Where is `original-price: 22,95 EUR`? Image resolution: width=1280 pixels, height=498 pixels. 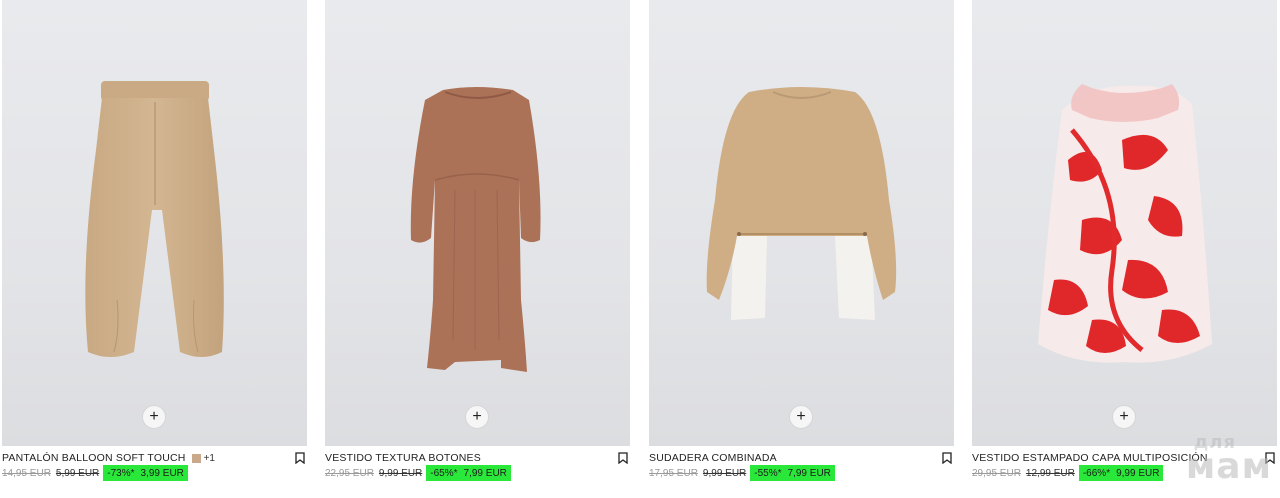 original-price: 22,95 EUR is located at coordinates (349, 473).